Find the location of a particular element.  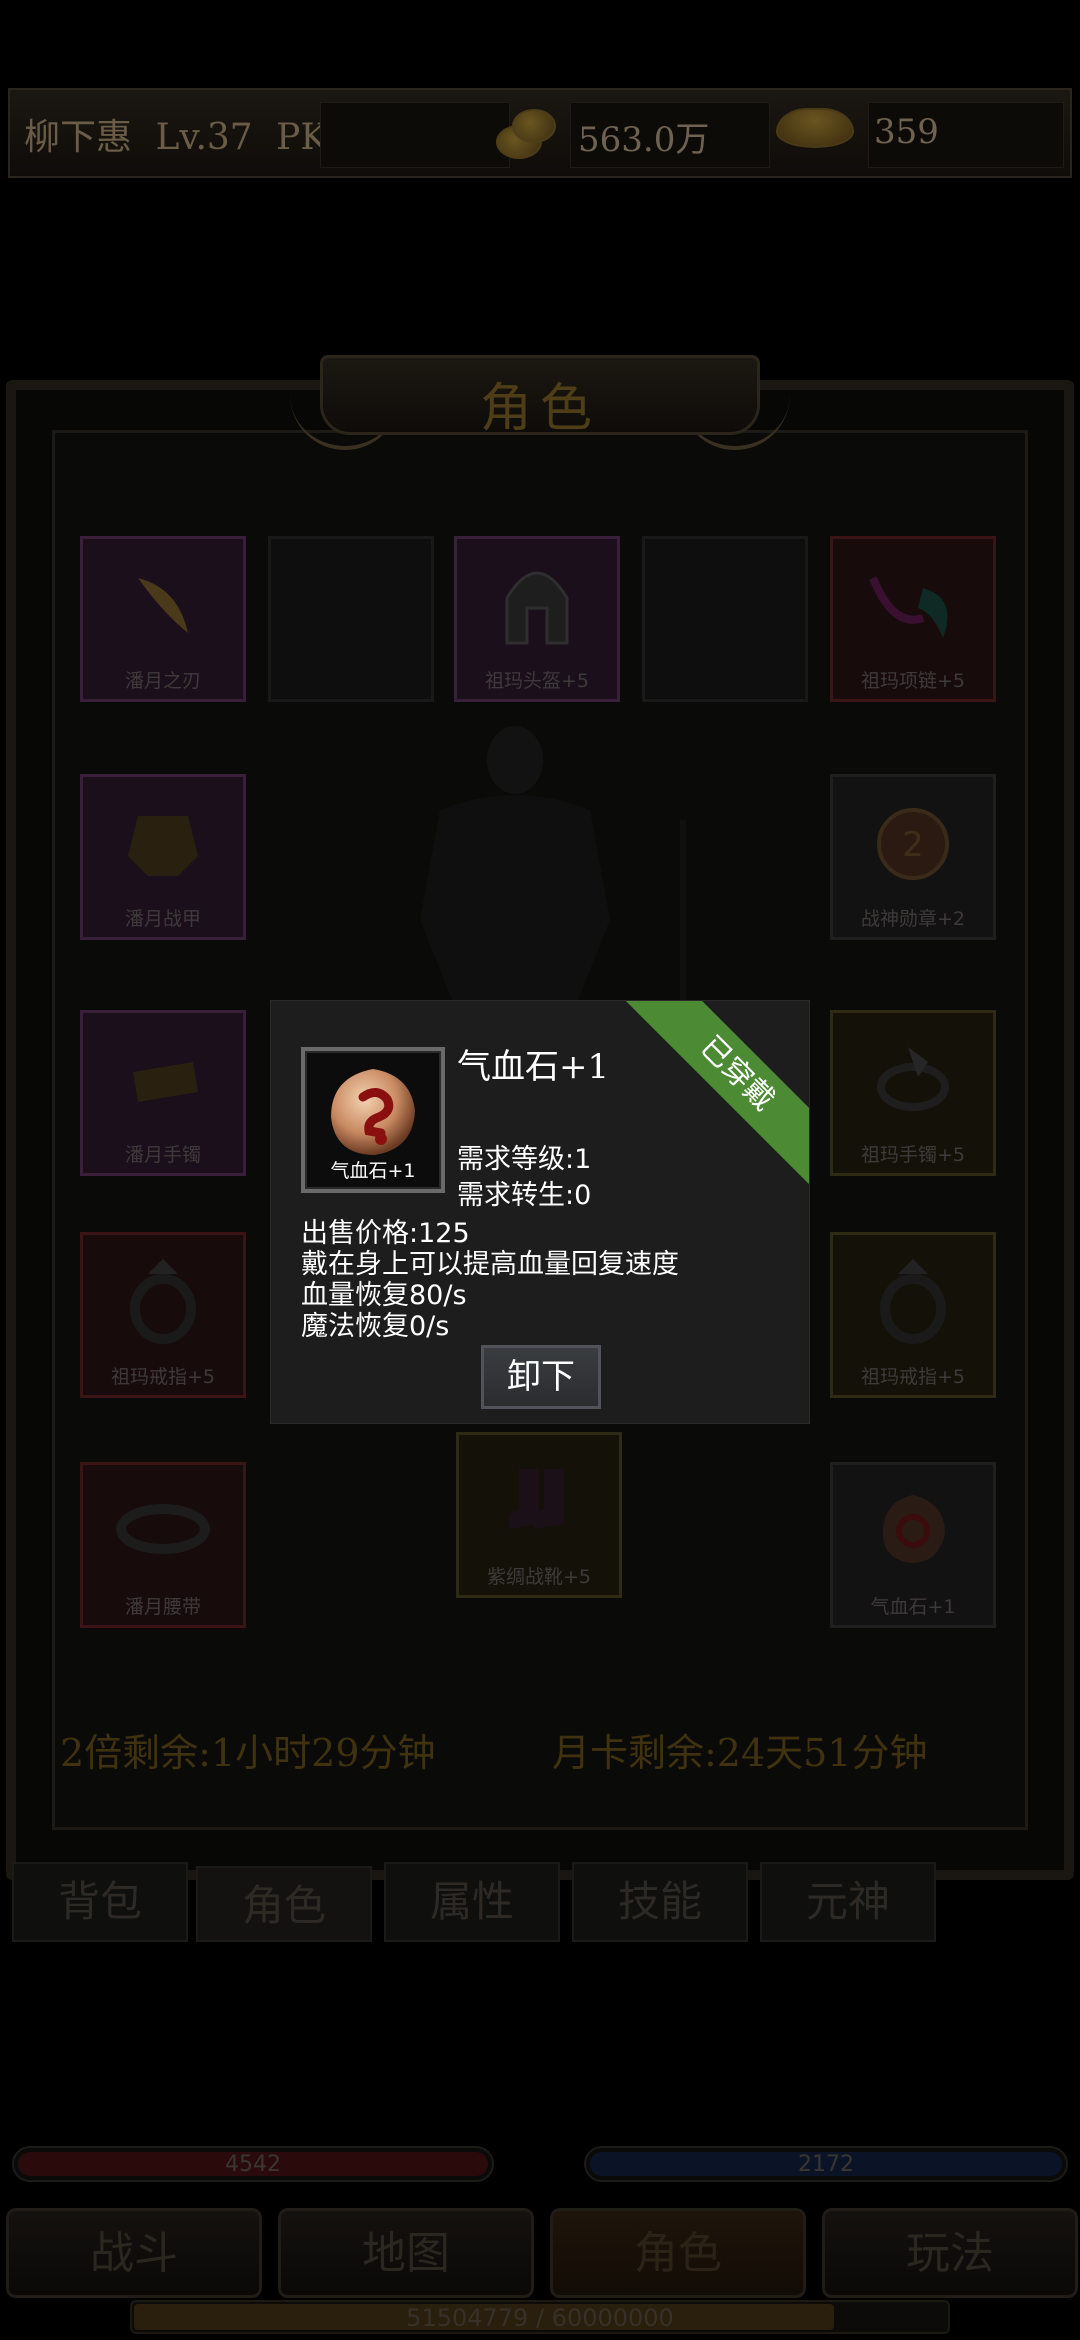

exp-bar: 51504779 / 60000000 is located at coordinates (540, 2317).